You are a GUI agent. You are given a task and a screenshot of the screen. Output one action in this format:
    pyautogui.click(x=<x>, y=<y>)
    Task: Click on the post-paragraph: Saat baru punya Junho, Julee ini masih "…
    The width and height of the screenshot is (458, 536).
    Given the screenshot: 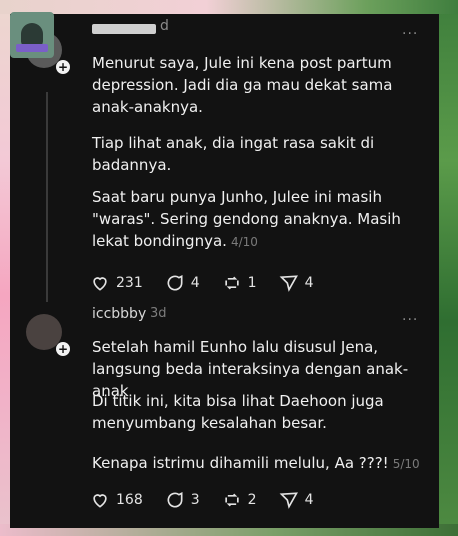 What is the action you would take?
    pyautogui.click(x=264, y=219)
    